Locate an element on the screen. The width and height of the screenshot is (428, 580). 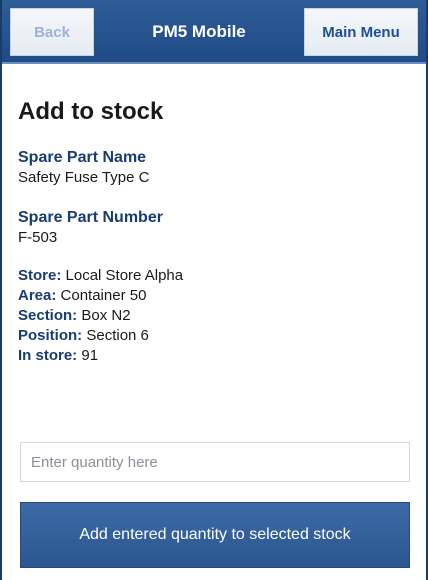
spare-part-name-field: Spare Part Name Safety Fuse Type C is located at coordinates (216, 168).